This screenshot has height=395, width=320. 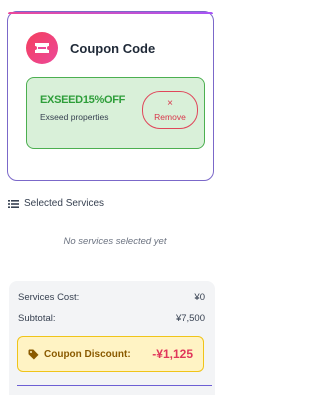 I want to click on coupon-header: Coupon Code, so click(x=90, y=48).